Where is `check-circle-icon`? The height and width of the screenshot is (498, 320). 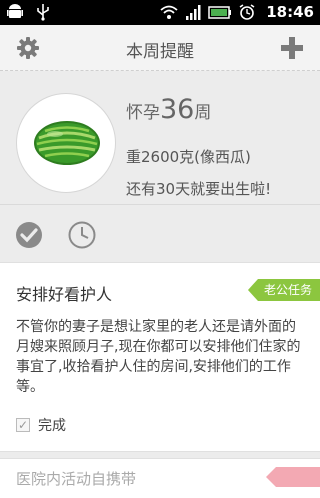
check-circle-icon is located at coordinates (29, 235).